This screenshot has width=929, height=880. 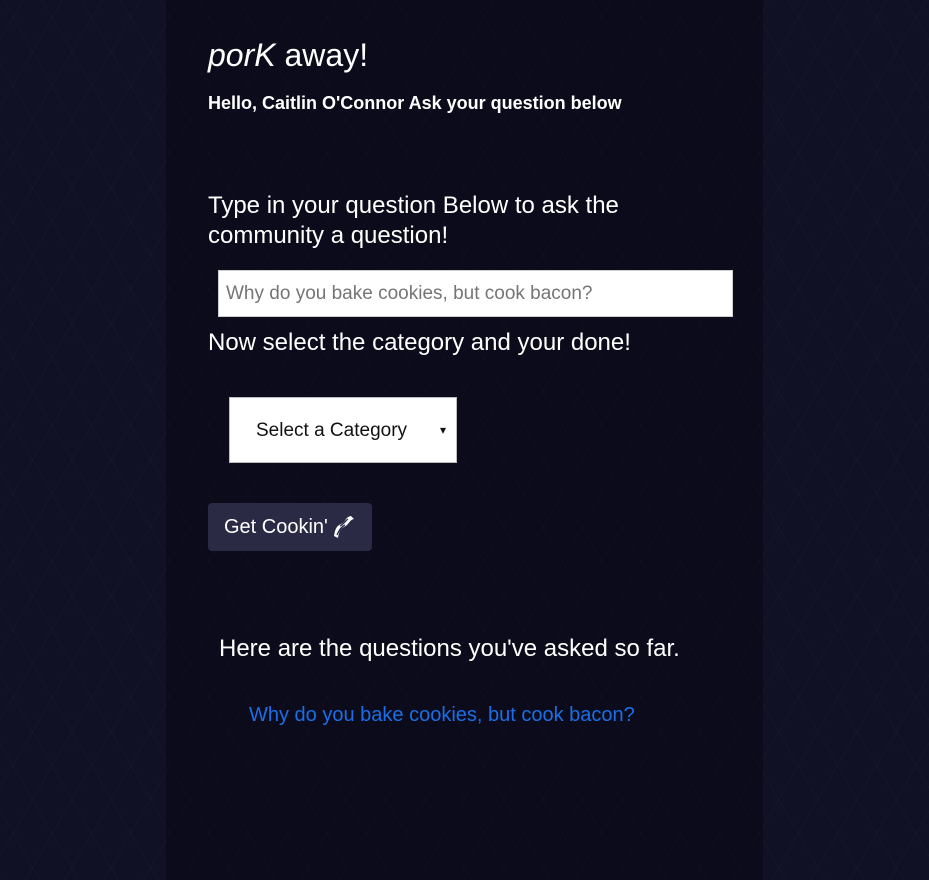 I want to click on category-select-value: Select a Category, so click(x=332, y=430).